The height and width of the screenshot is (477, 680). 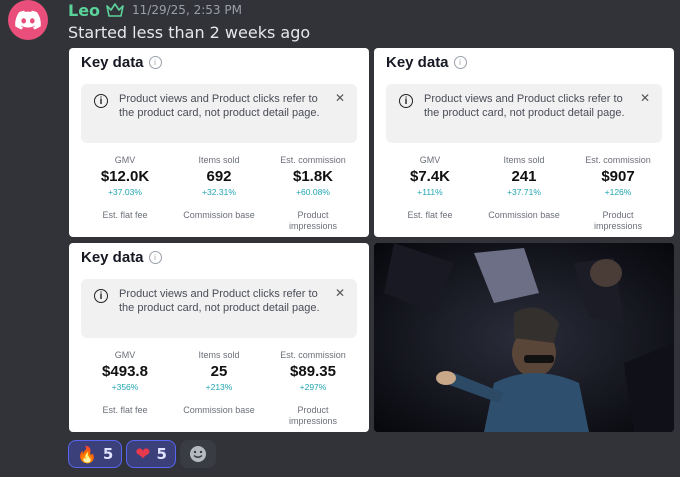 I want to click on discord-logo-icon, so click(x=28, y=20).